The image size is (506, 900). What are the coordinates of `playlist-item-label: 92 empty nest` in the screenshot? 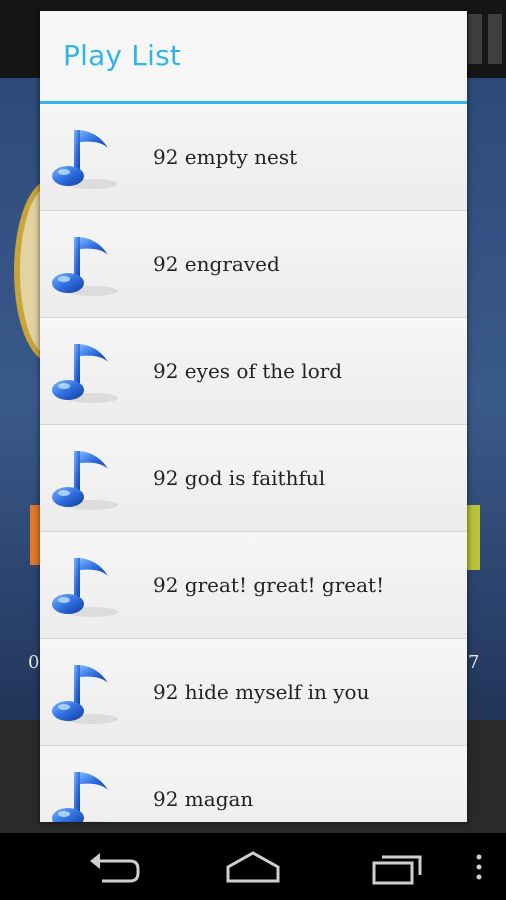 It's located at (225, 157).